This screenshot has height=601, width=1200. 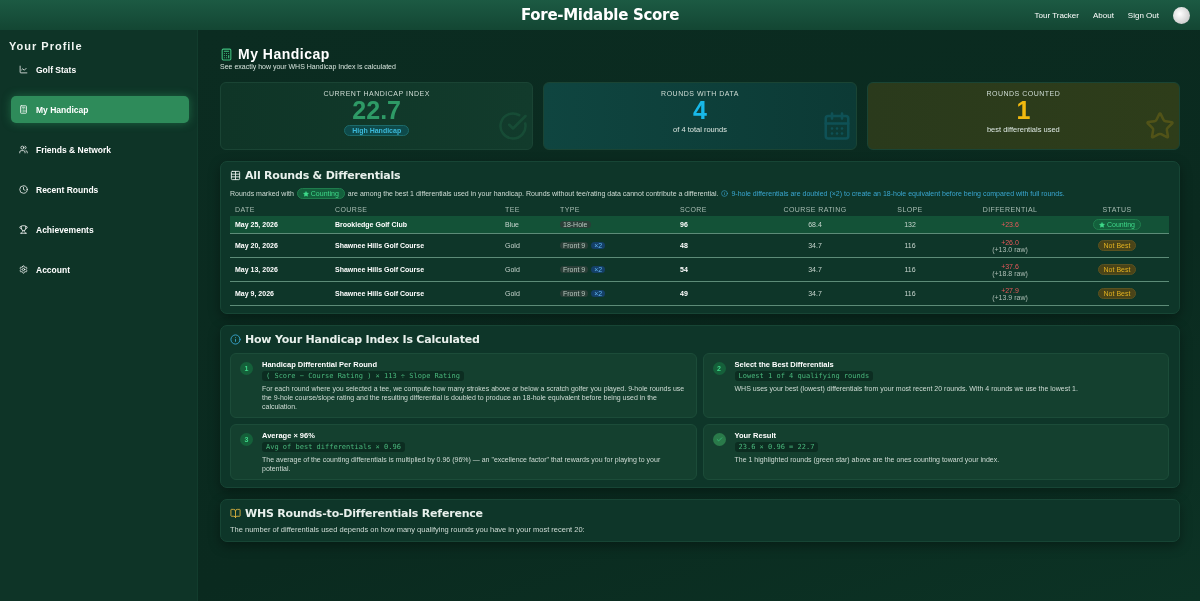 I want to click on sidebar-item: Account, so click(x=100, y=269).